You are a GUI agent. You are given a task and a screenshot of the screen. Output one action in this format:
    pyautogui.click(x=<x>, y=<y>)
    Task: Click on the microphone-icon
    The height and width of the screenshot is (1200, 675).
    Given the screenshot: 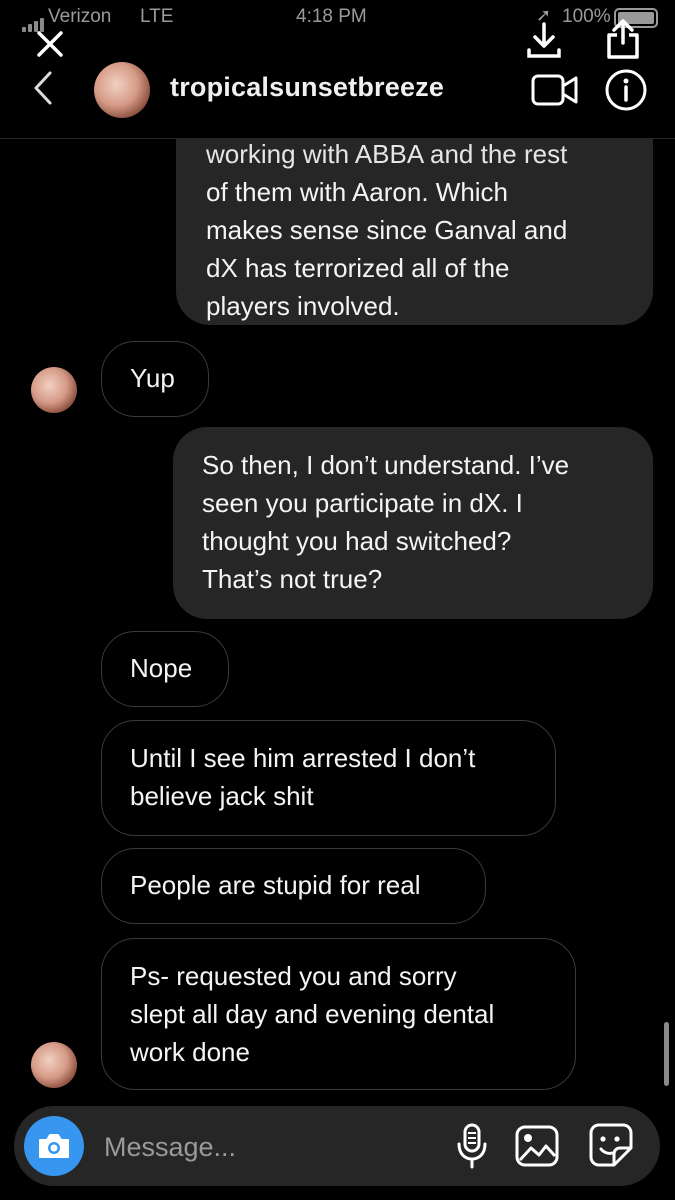 What is the action you would take?
    pyautogui.click(x=472, y=1146)
    